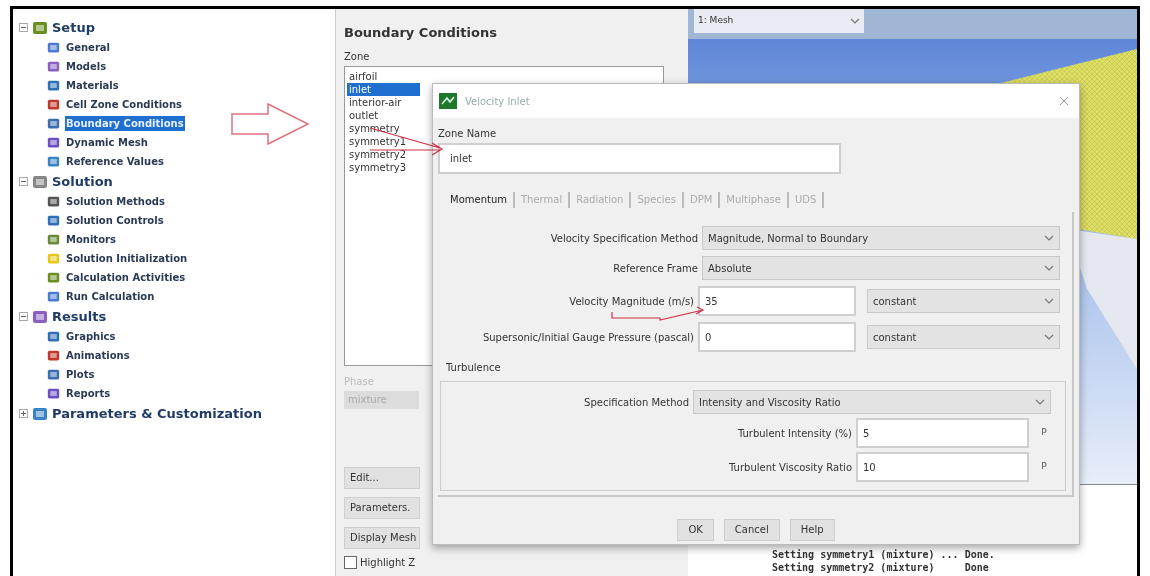 The image size is (1150, 576). I want to click on list-item: symmetry3, so click(383, 167).